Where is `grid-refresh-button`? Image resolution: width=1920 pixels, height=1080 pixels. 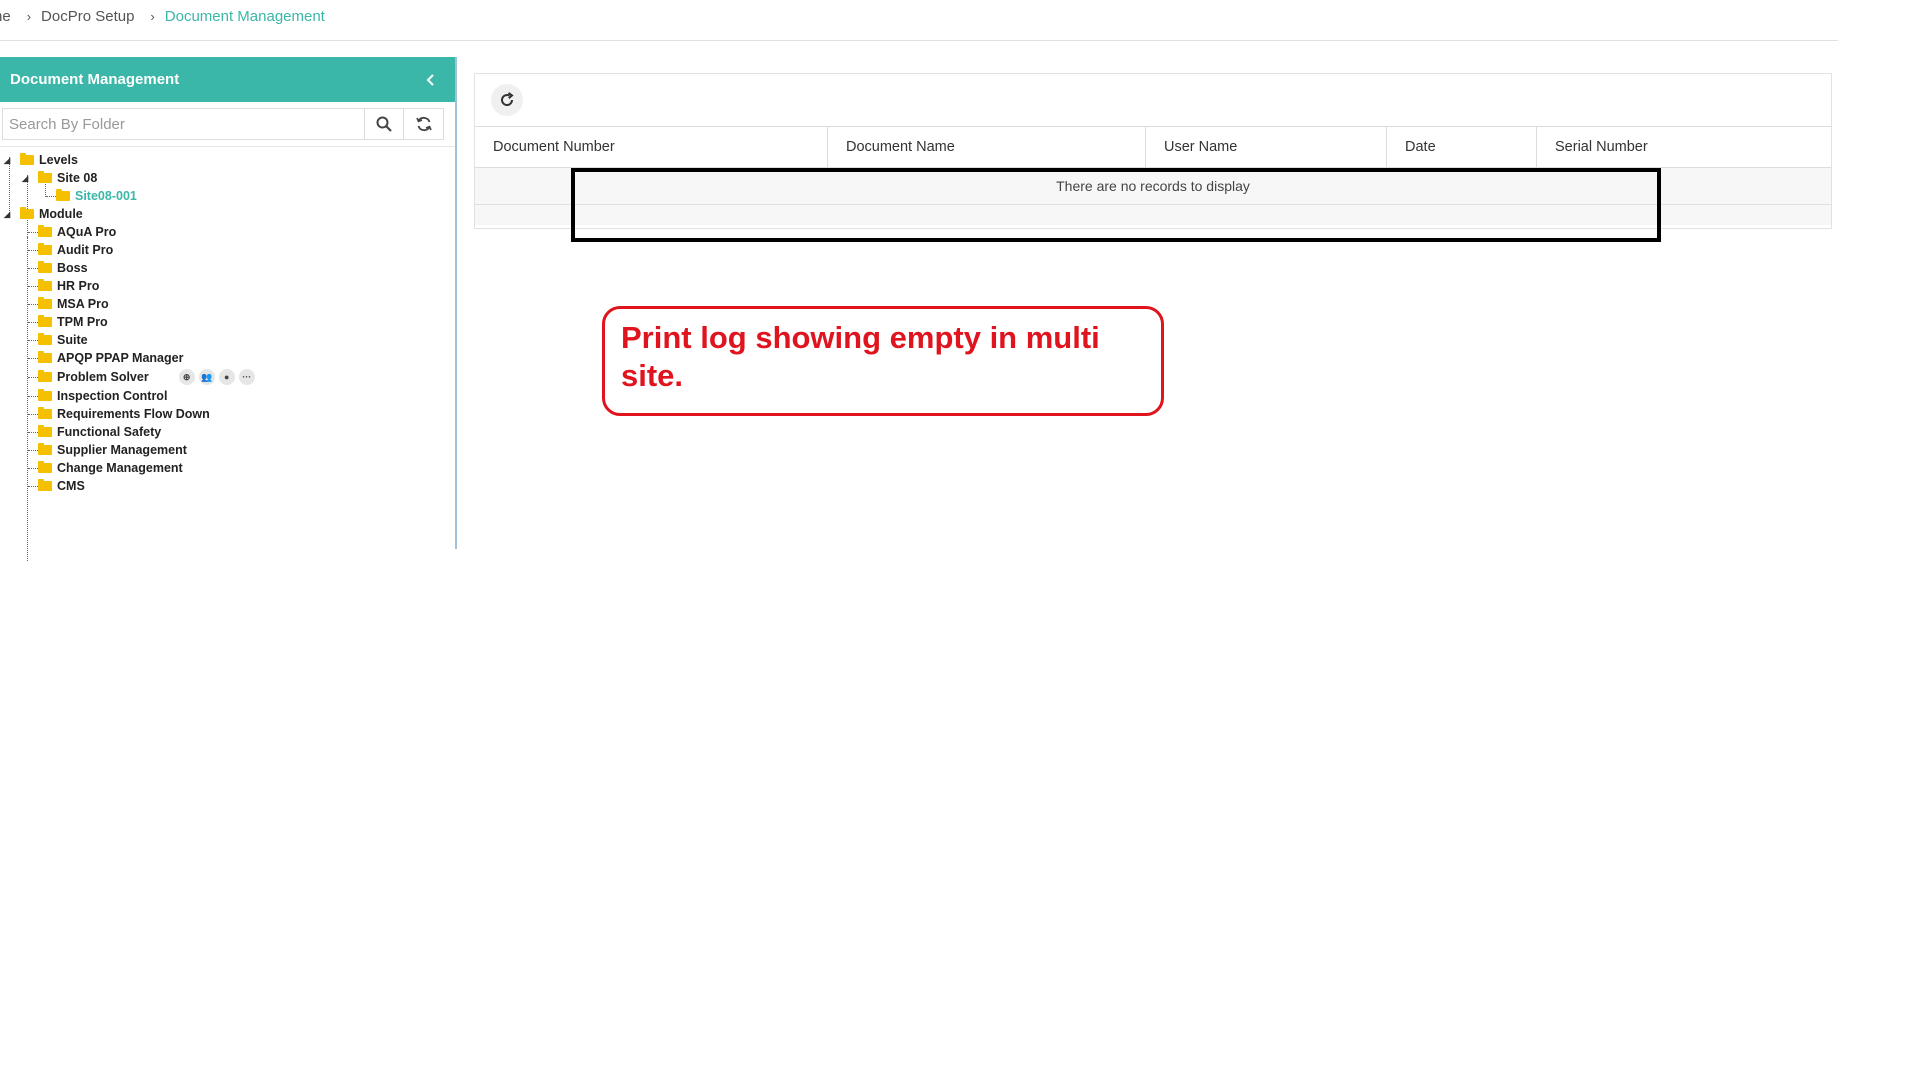 grid-refresh-button is located at coordinates (507, 100).